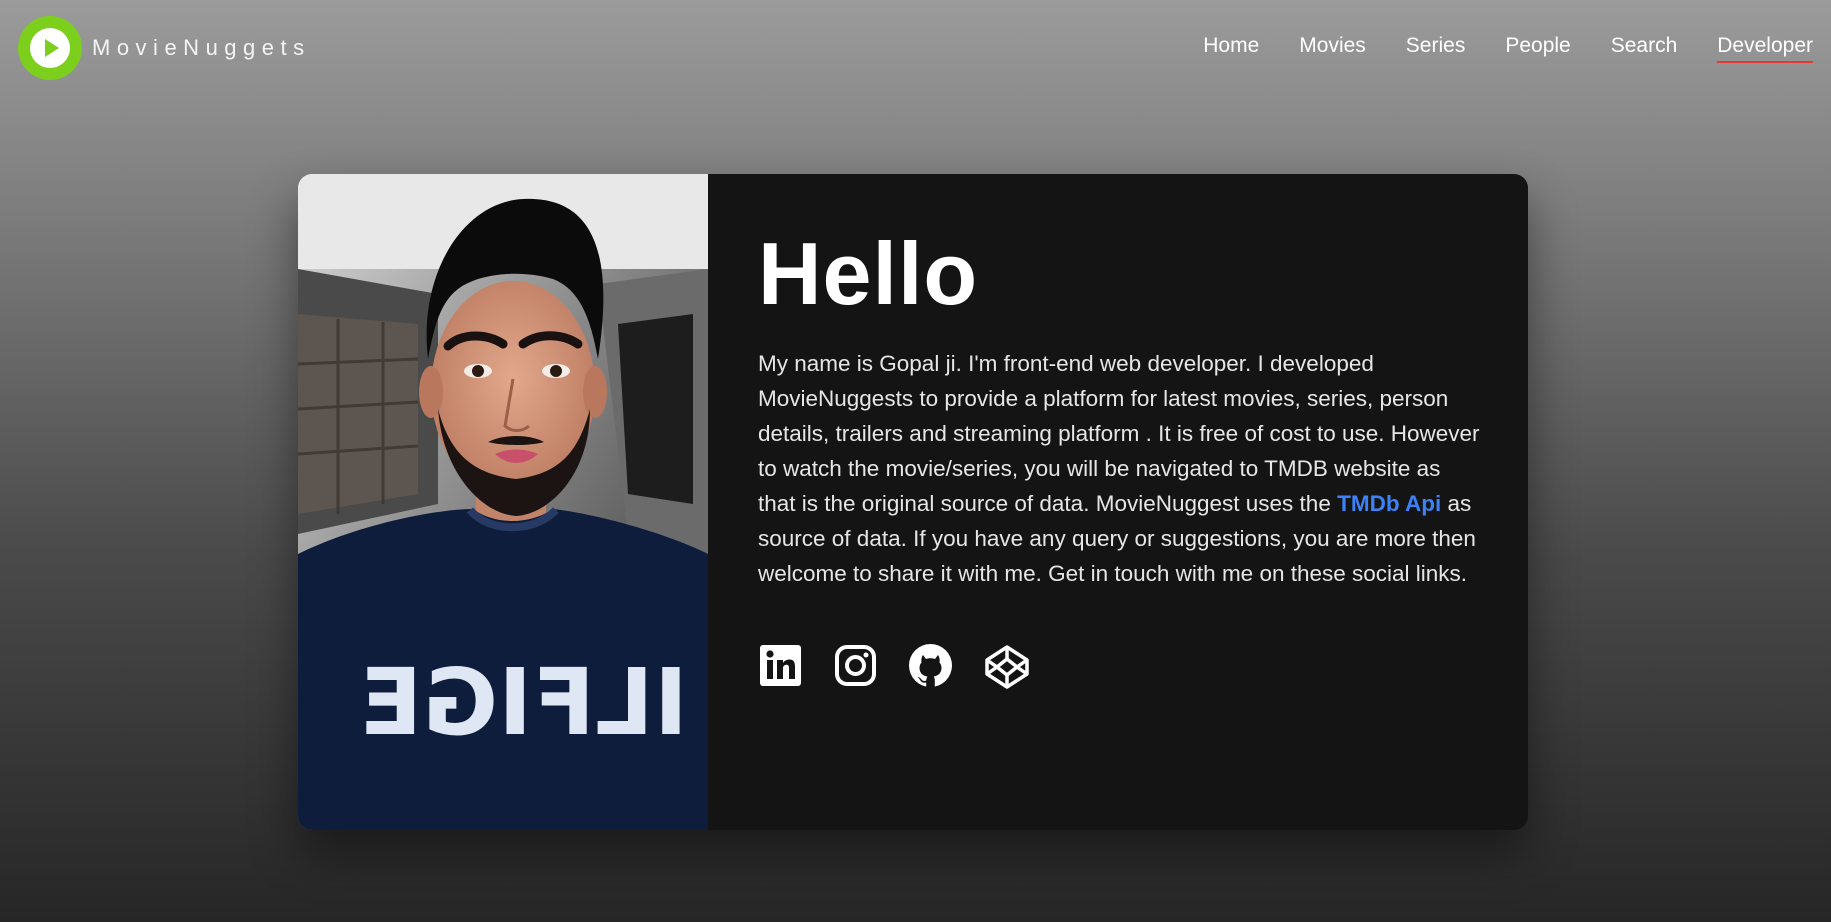  Describe the element at coordinates (868, 273) in the screenshot. I see `page-heading: Hello` at that location.